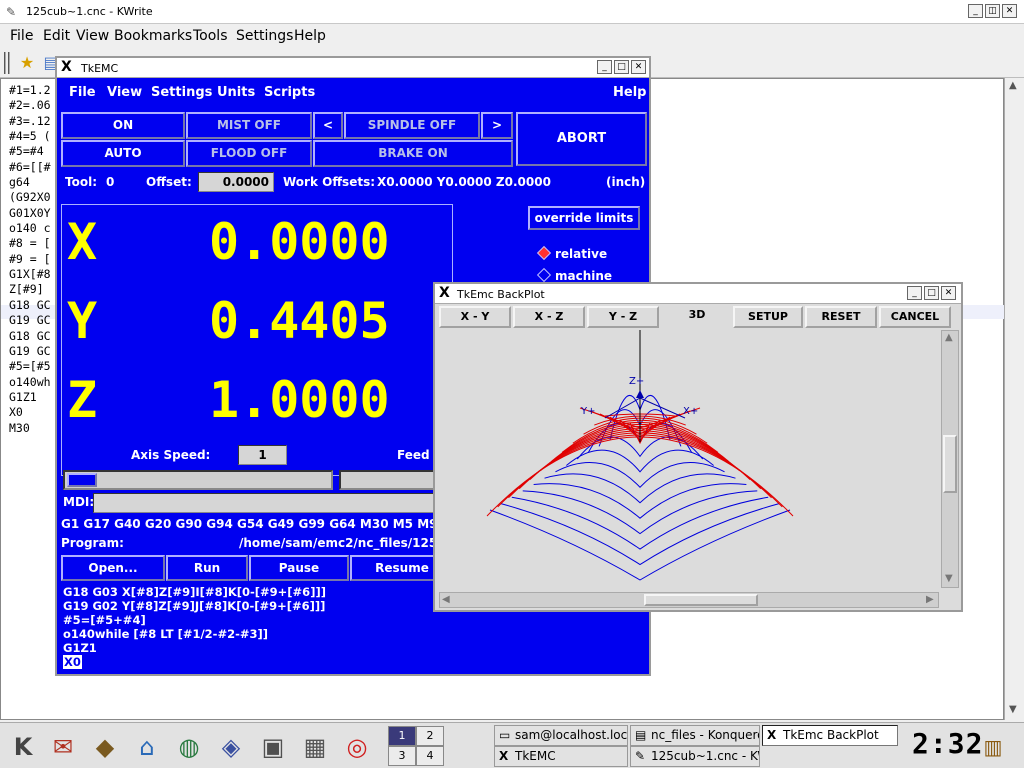 The width and height of the screenshot is (1024, 768). Describe the element at coordinates (430, 756) in the screenshot. I see `desktop-4: 4` at that location.